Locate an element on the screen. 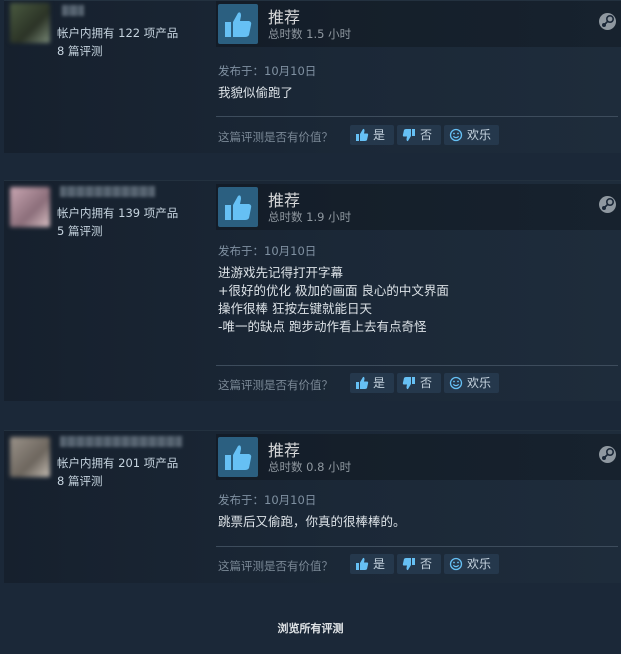 This screenshot has height=654, width=621. review-text: 跳票后又偷跑，你真的很棒棒的。 is located at coordinates (312, 521).